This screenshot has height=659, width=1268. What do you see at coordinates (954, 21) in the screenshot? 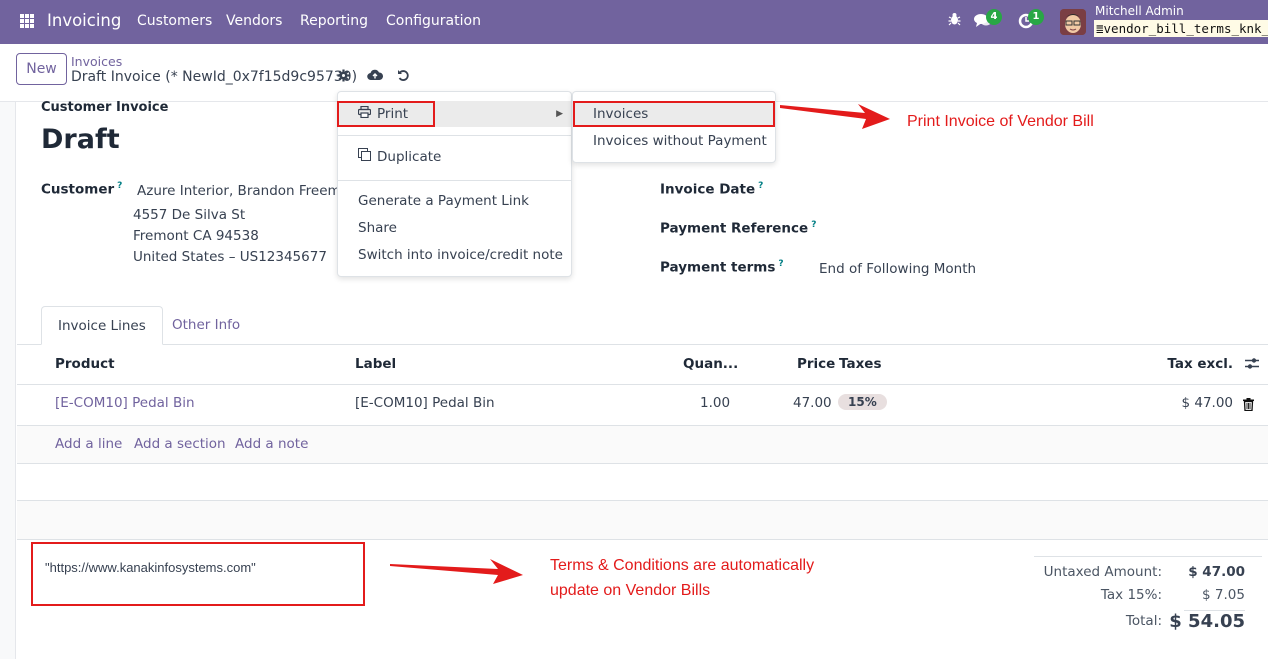
I see `debug-bug-icon` at bounding box center [954, 21].